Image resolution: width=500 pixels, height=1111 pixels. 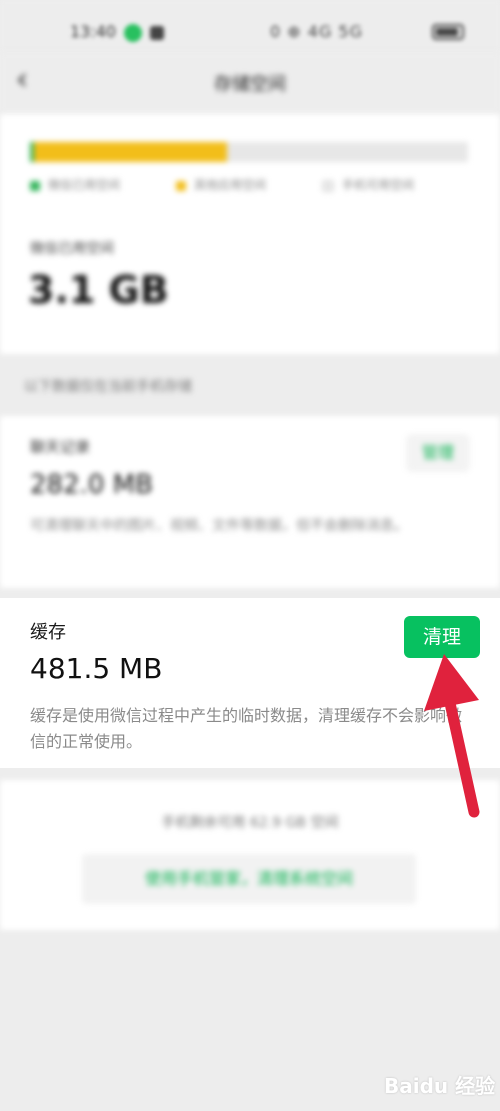 I want to click on wechat-storage-label: 微信已用空间, so click(x=72, y=249).